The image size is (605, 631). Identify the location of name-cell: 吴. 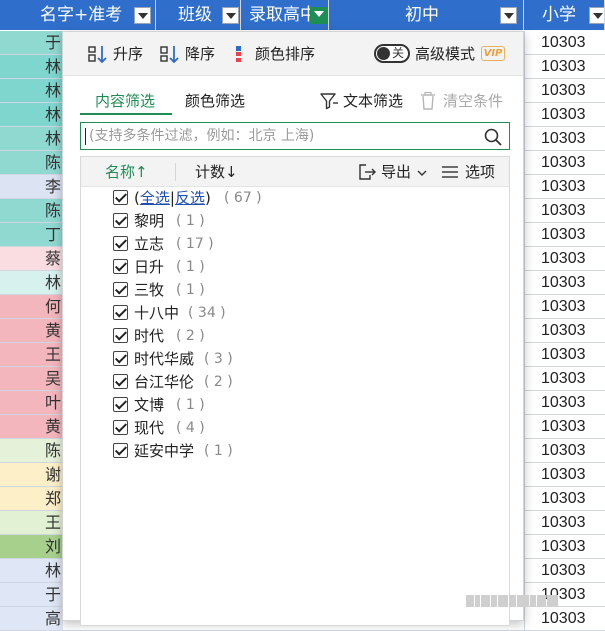
(31, 378).